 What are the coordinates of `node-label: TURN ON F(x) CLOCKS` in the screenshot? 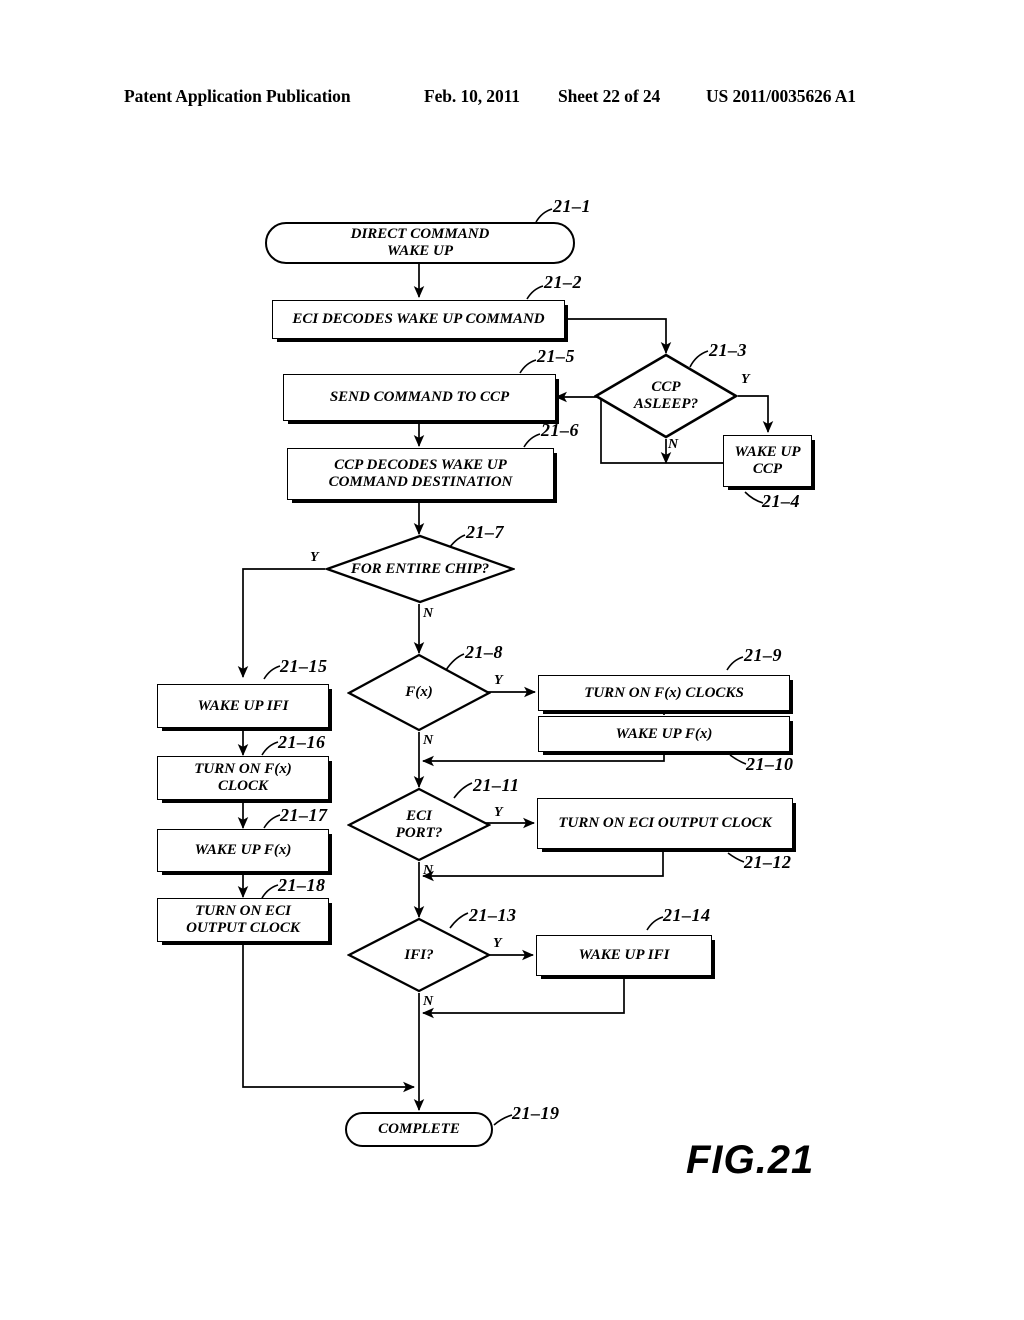 It's located at (664, 692).